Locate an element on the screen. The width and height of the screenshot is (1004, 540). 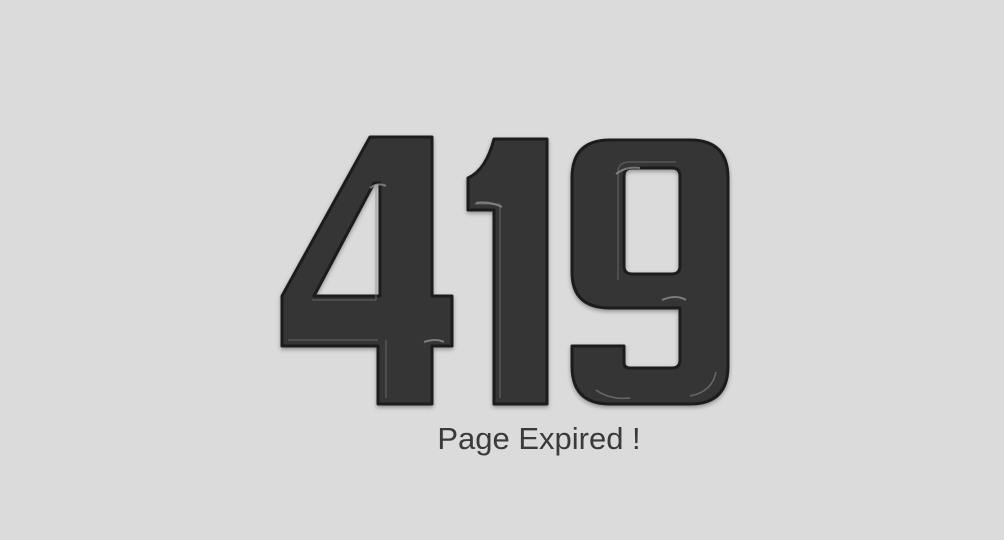
digit-nine is located at coordinates (650, 272).